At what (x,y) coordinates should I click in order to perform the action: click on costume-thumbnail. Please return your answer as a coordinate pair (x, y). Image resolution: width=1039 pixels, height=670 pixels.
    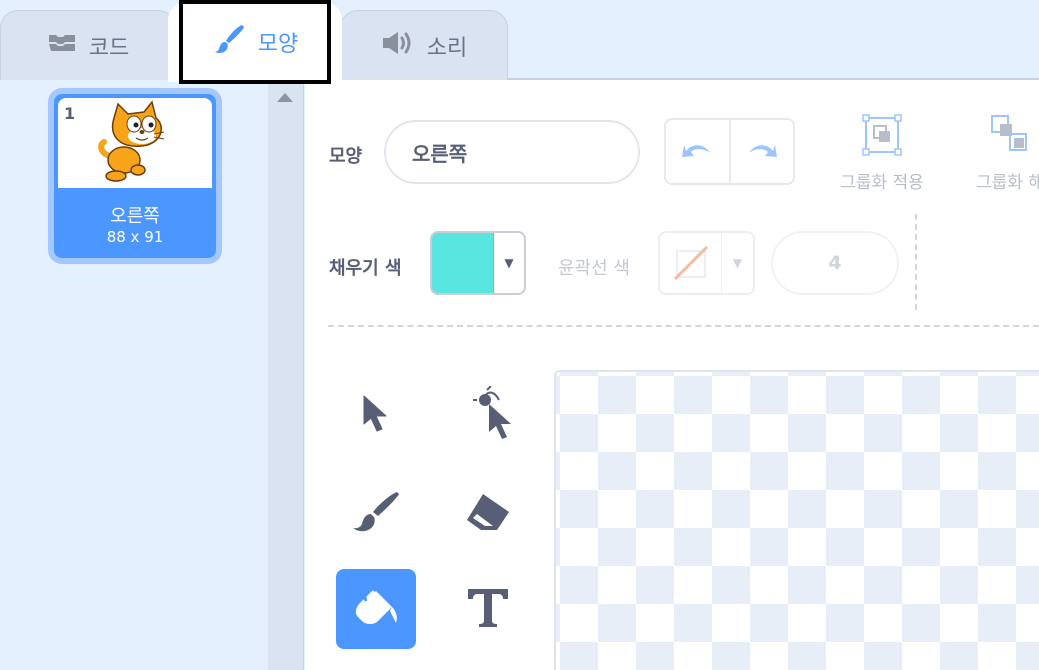
    Looking at the image, I should click on (135, 143).